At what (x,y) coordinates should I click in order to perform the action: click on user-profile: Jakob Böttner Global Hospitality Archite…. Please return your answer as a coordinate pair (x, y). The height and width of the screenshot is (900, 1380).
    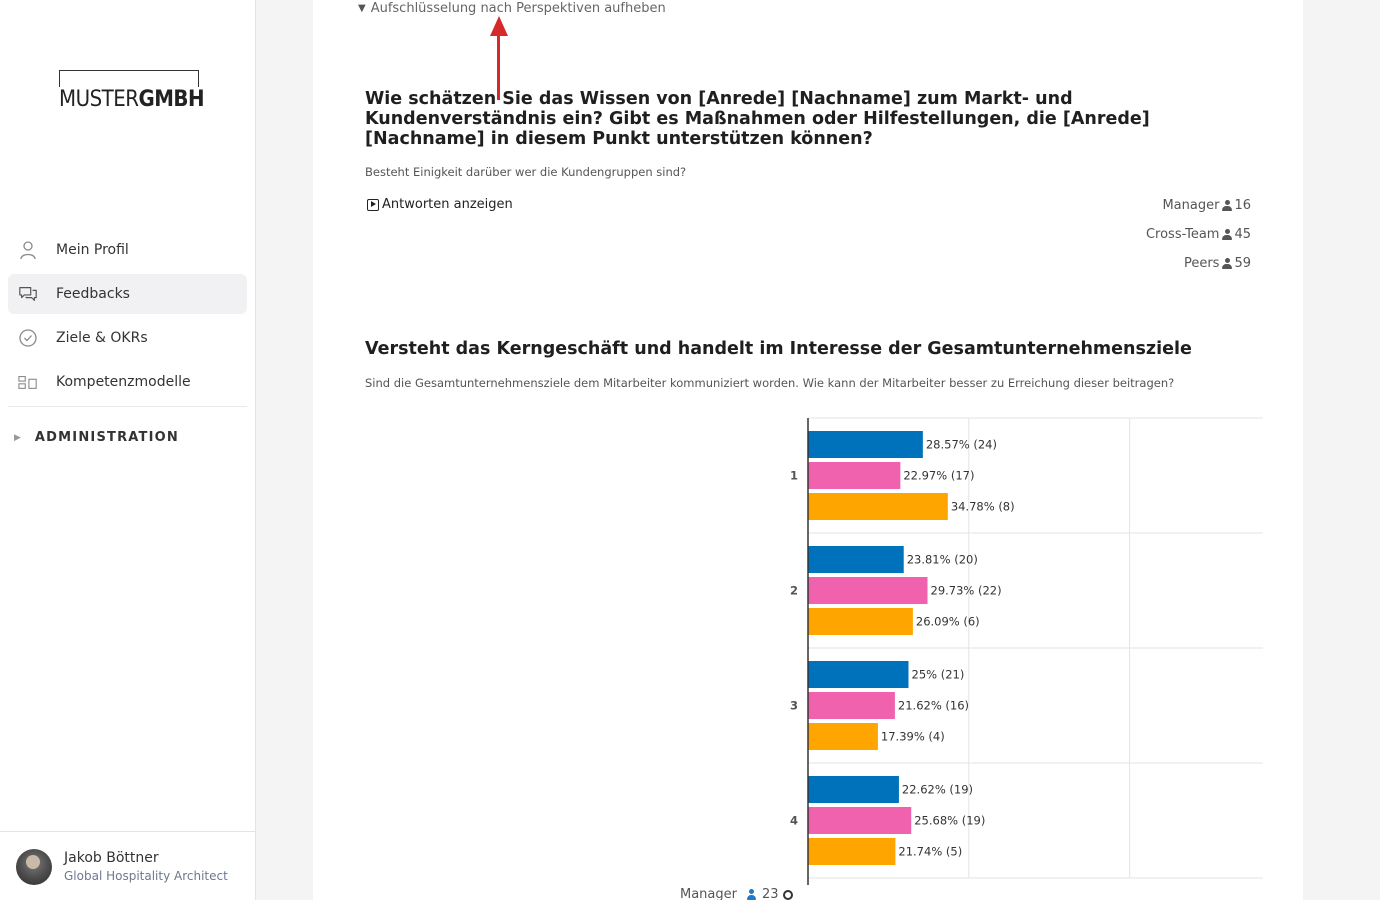
    Looking at the image, I should click on (127, 865).